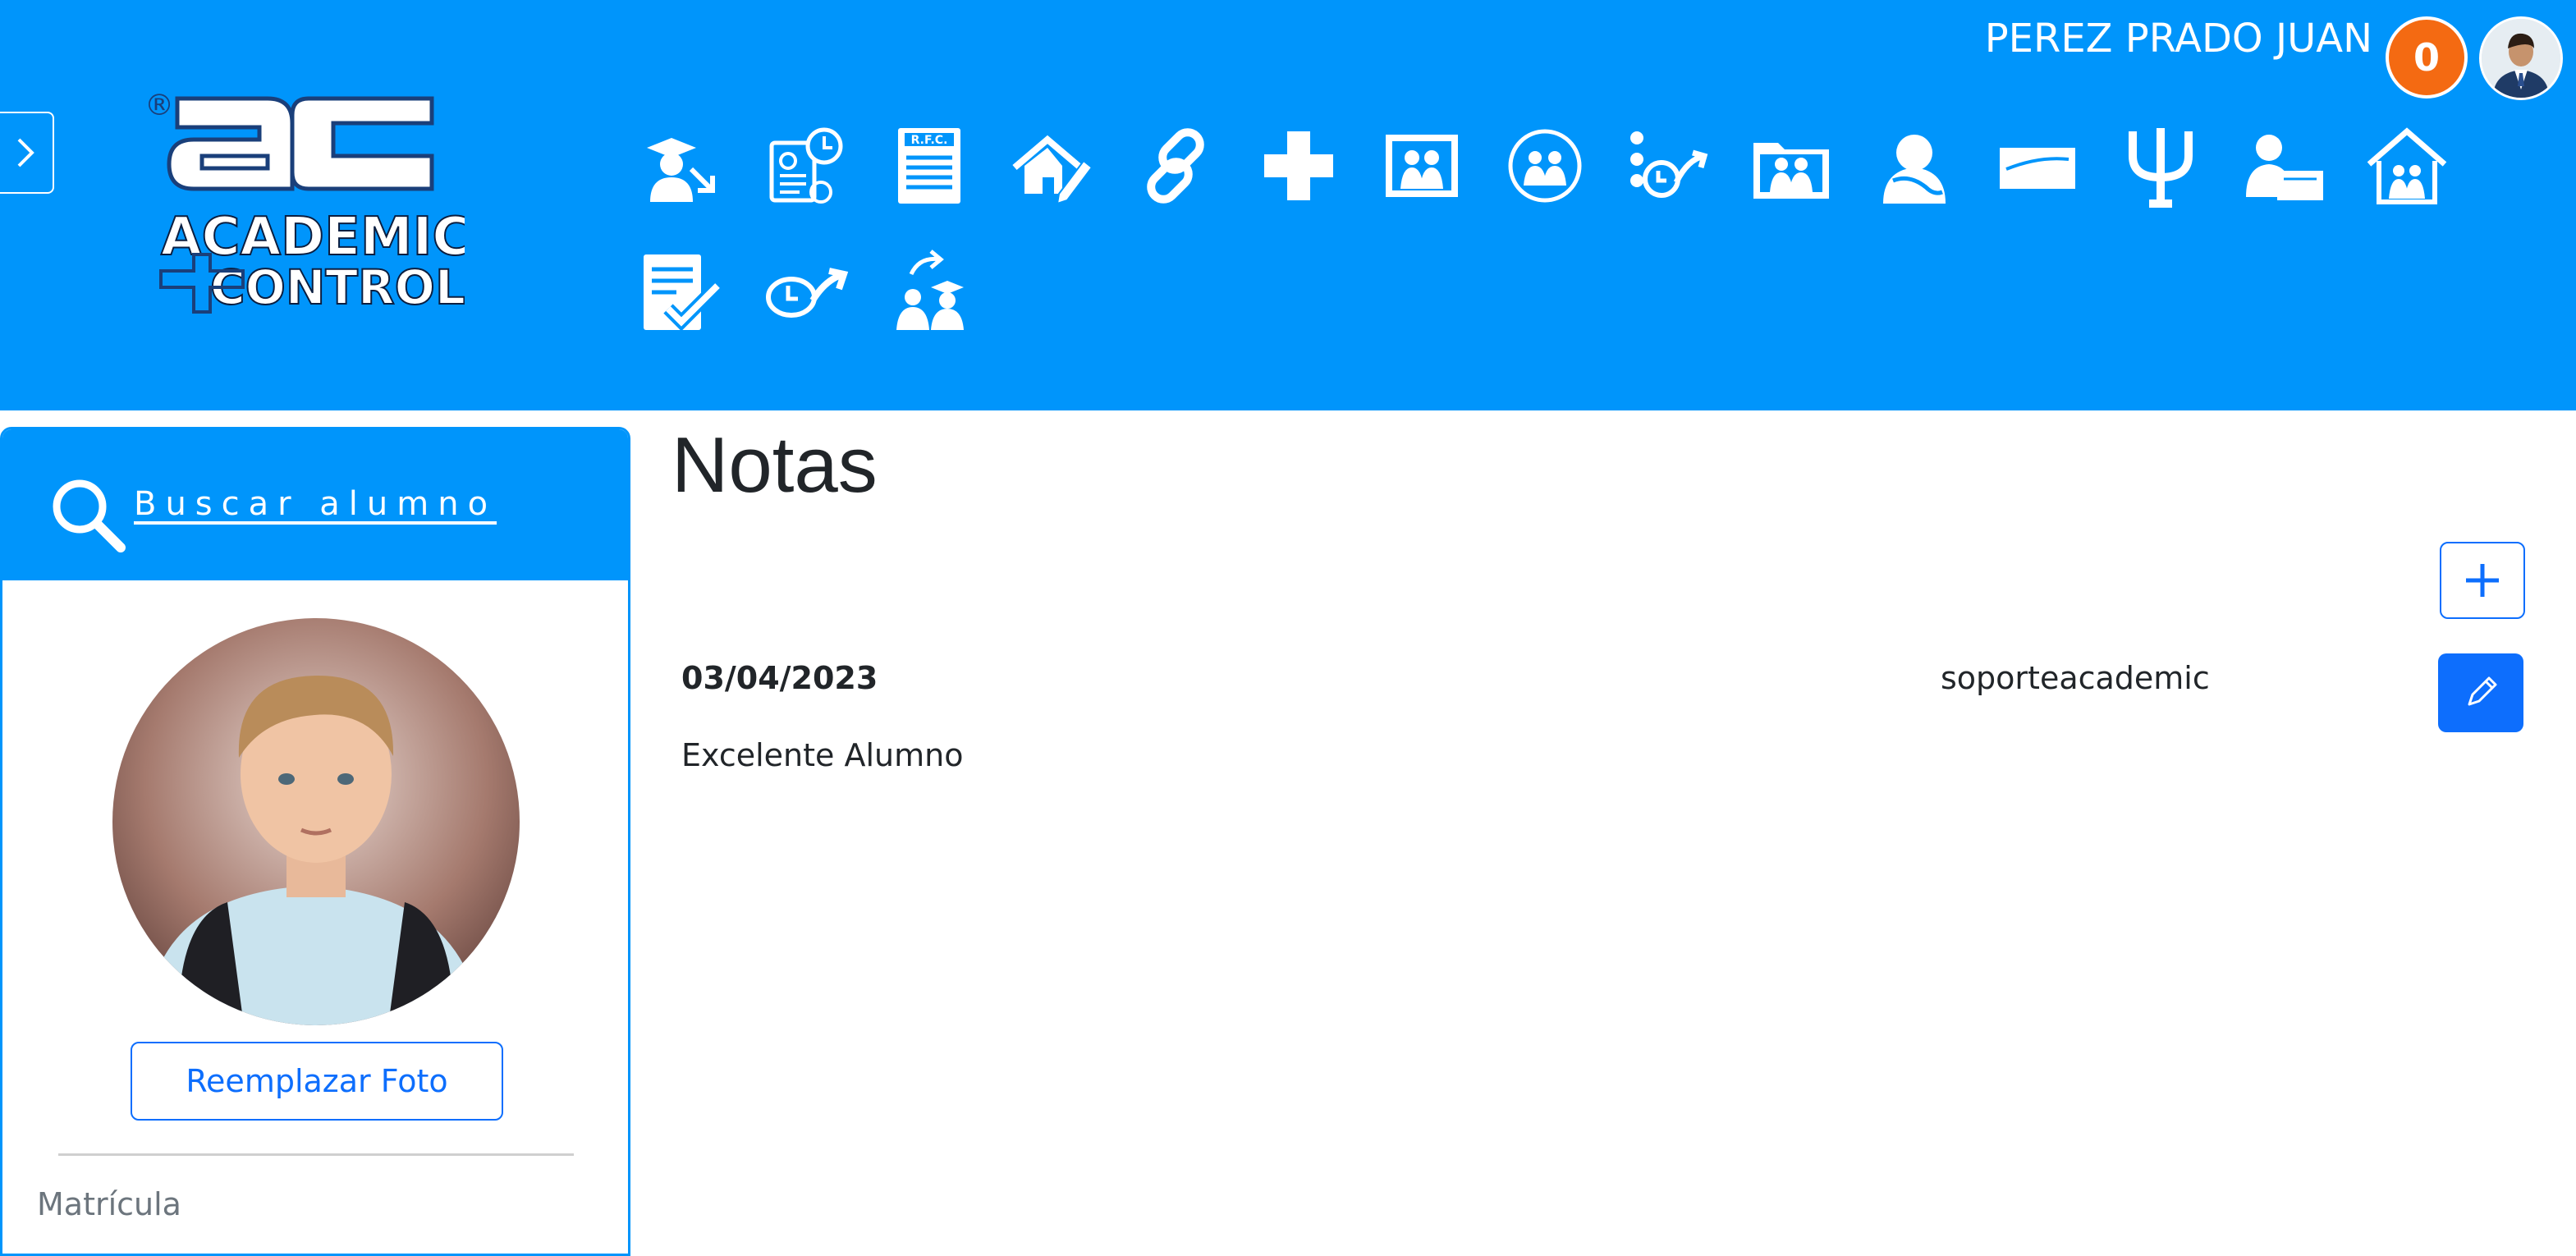 This screenshot has height=1256, width=2576. I want to click on pencil-icon, so click(2482, 691).